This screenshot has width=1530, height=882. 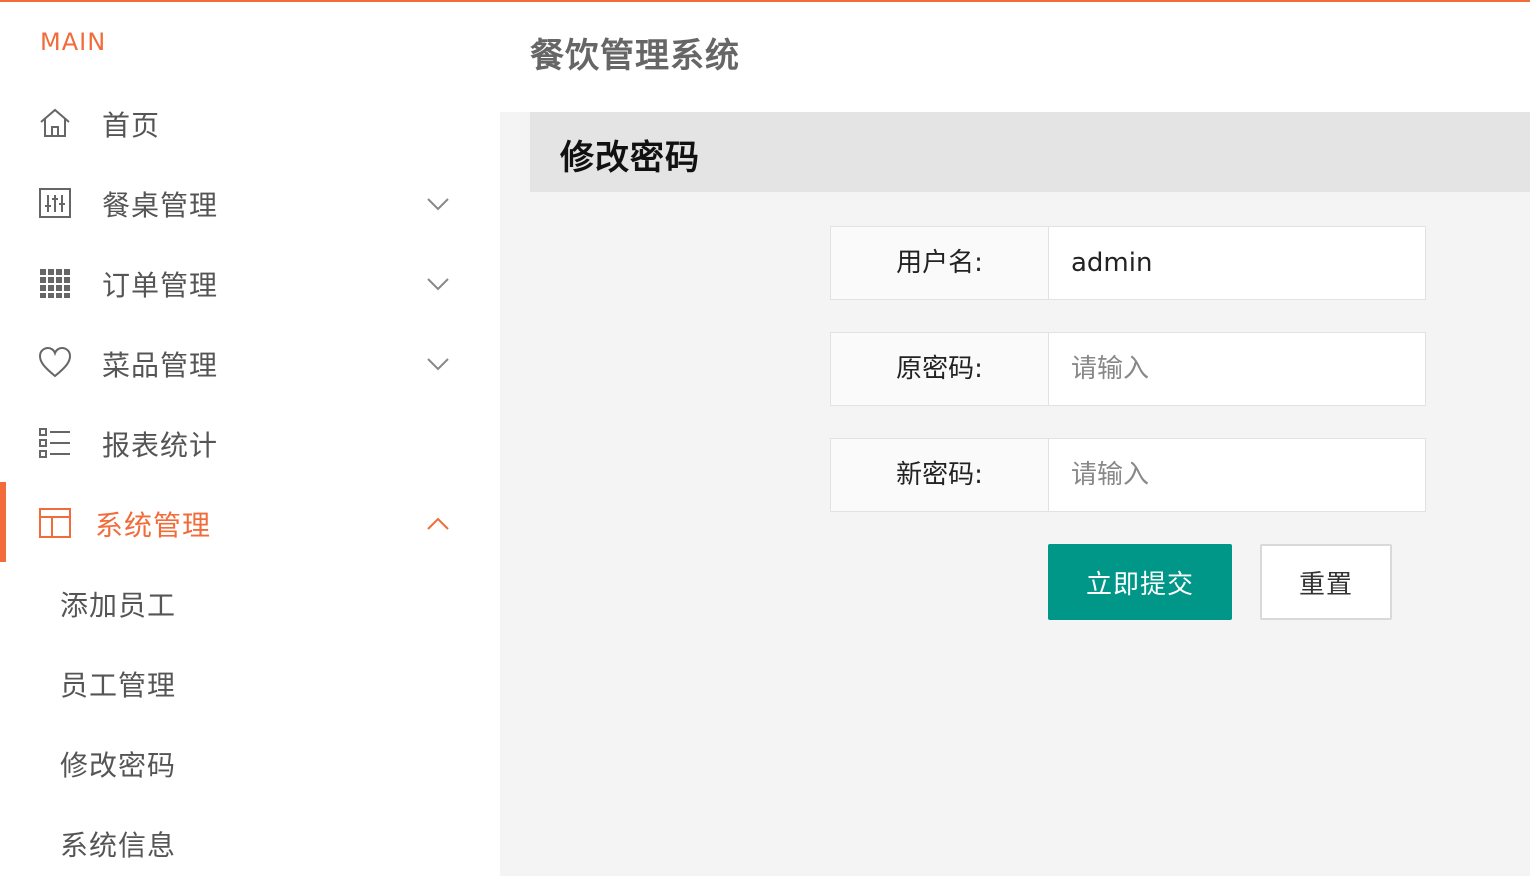 I want to click on sidebar-subitem-system-info: 系统信息, so click(x=250, y=842).